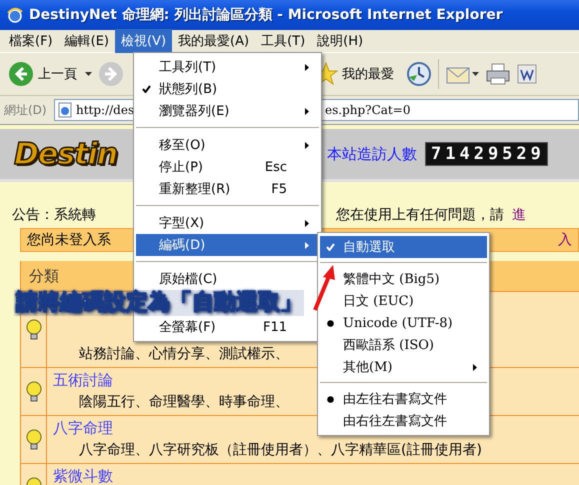 This screenshot has height=485, width=579. I want to click on site-logo: Destin, so click(65, 154).